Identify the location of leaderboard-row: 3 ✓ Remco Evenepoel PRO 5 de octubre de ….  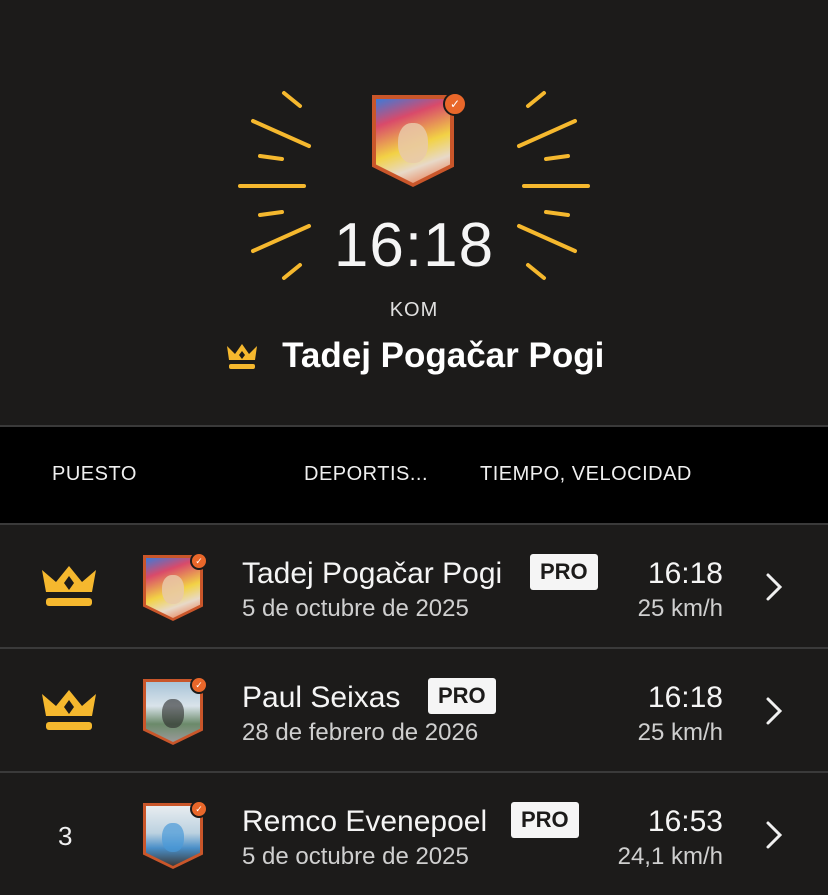
(414, 834).